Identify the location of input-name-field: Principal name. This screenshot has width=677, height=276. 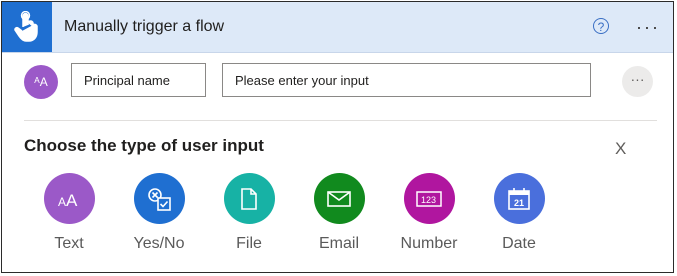
(138, 80).